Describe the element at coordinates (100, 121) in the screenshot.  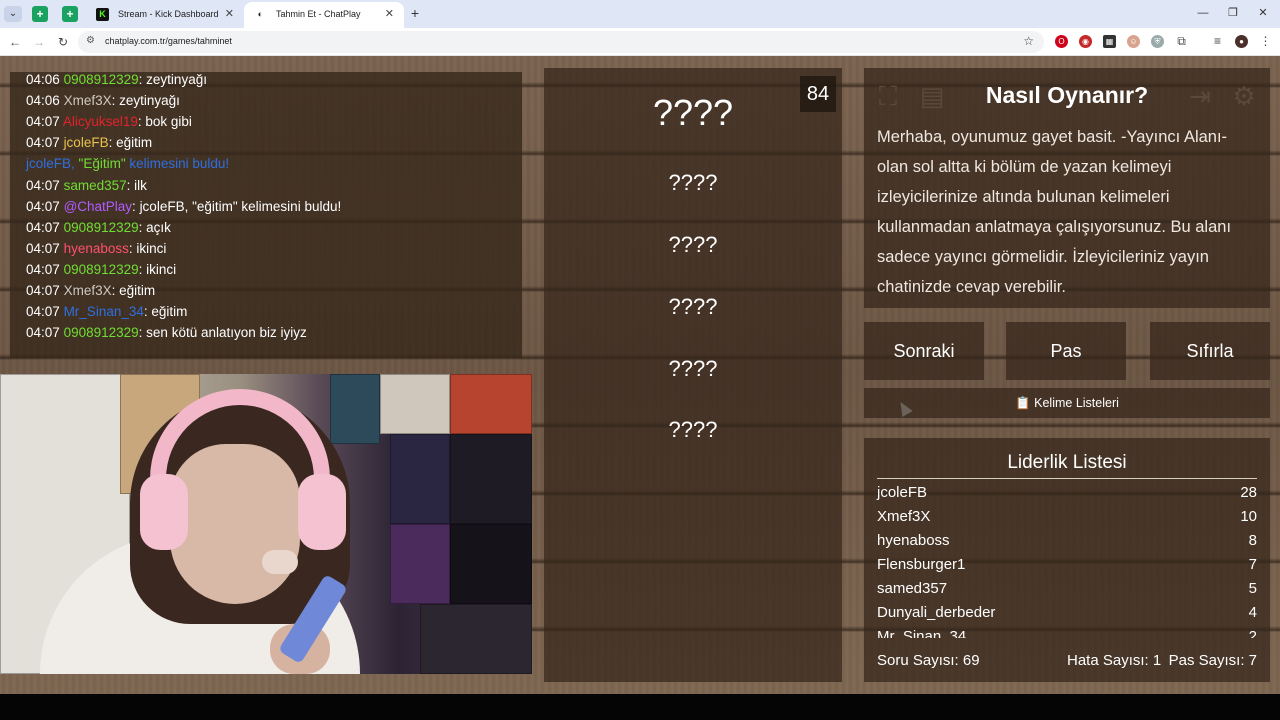
I see `chat-username: Alicyuksel19` at that location.